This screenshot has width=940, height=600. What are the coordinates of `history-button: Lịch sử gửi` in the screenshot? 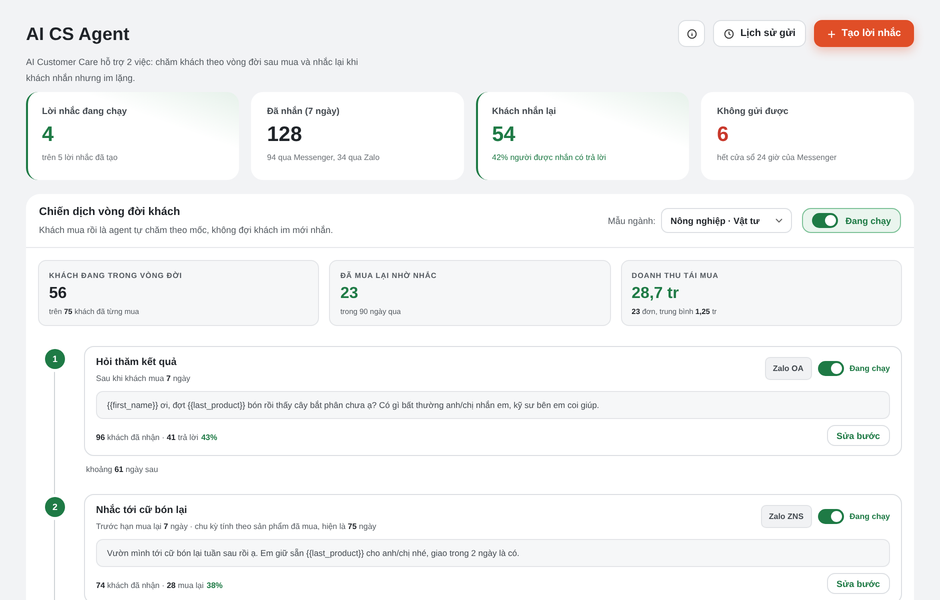 It's located at (759, 33).